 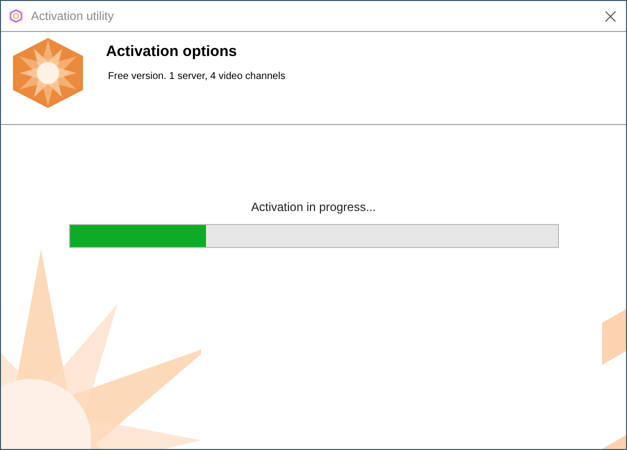 What do you see at coordinates (16, 16) in the screenshot?
I see `app-logo-icon` at bounding box center [16, 16].